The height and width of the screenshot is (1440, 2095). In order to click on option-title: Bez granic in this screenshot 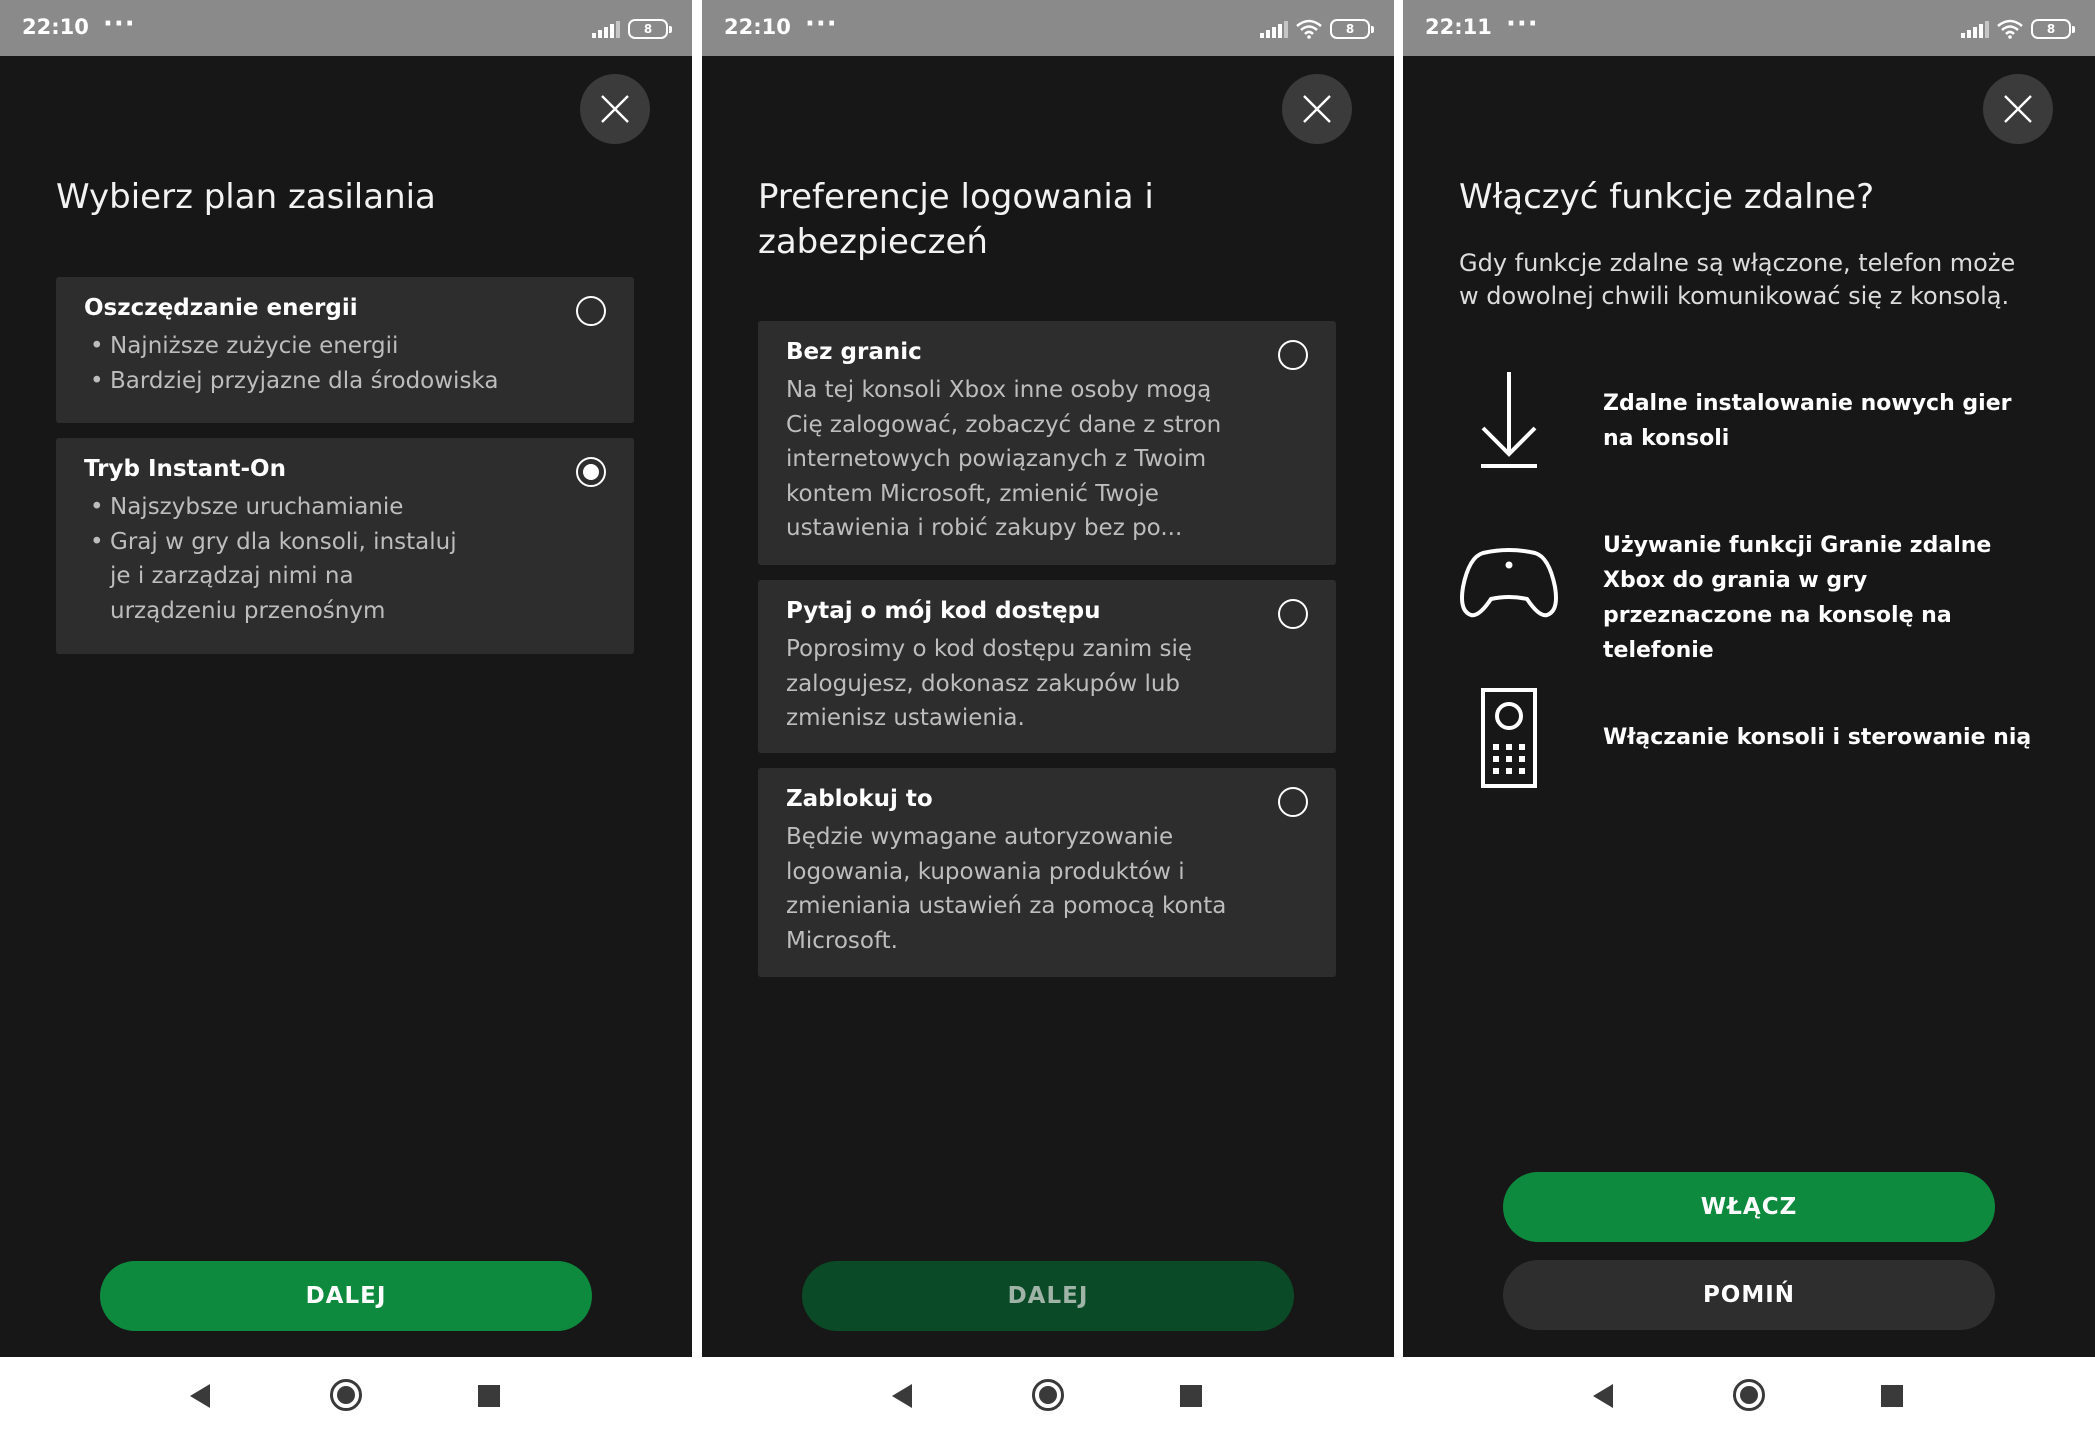, I will do `click(854, 352)`.